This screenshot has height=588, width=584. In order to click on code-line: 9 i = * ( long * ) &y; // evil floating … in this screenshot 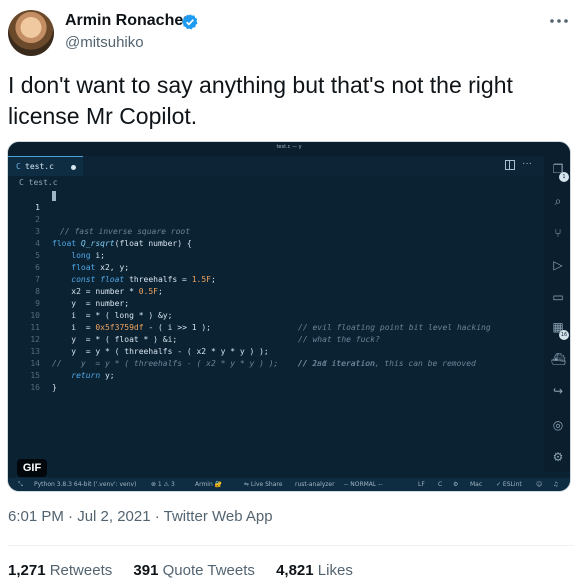, I will do `click(273, 309)`.